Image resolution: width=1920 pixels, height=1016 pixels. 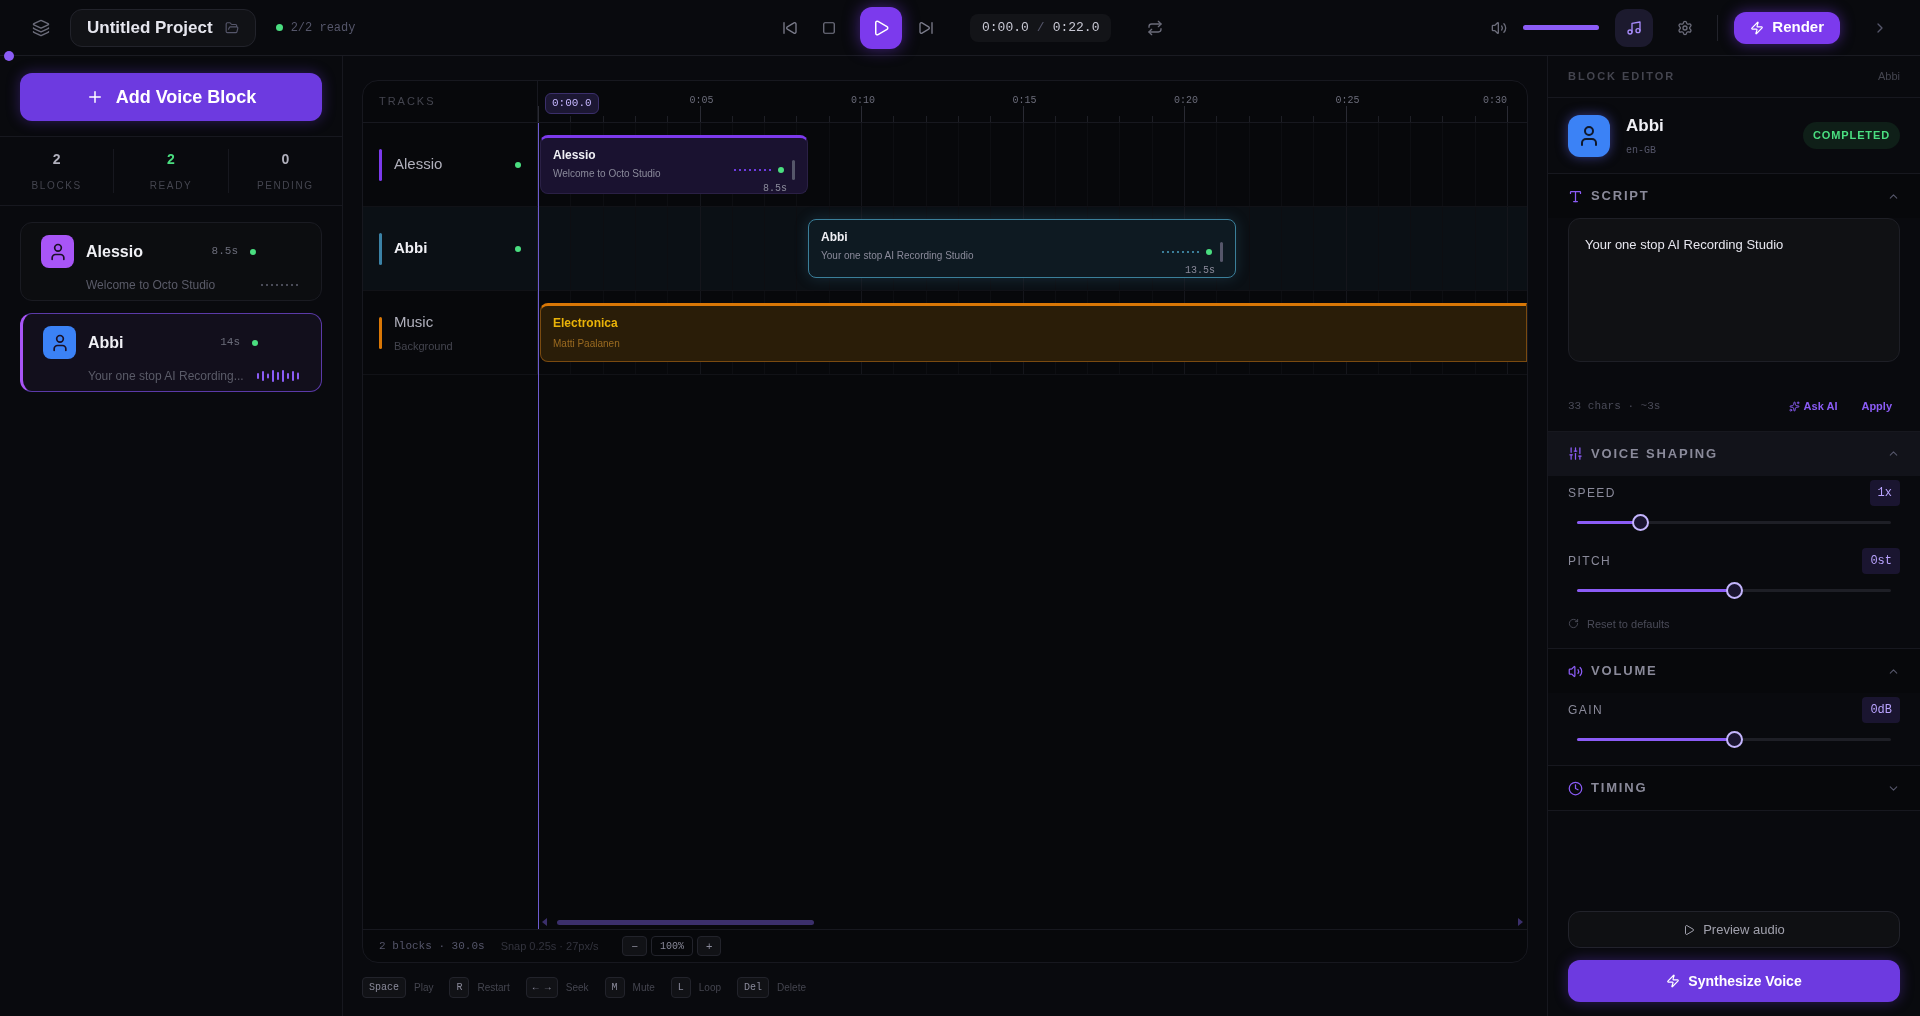 What do you see at coordinates (775, 189) in the screenshot?
I see `clip-duration: 8.5s` at bounding box center [775, 189].